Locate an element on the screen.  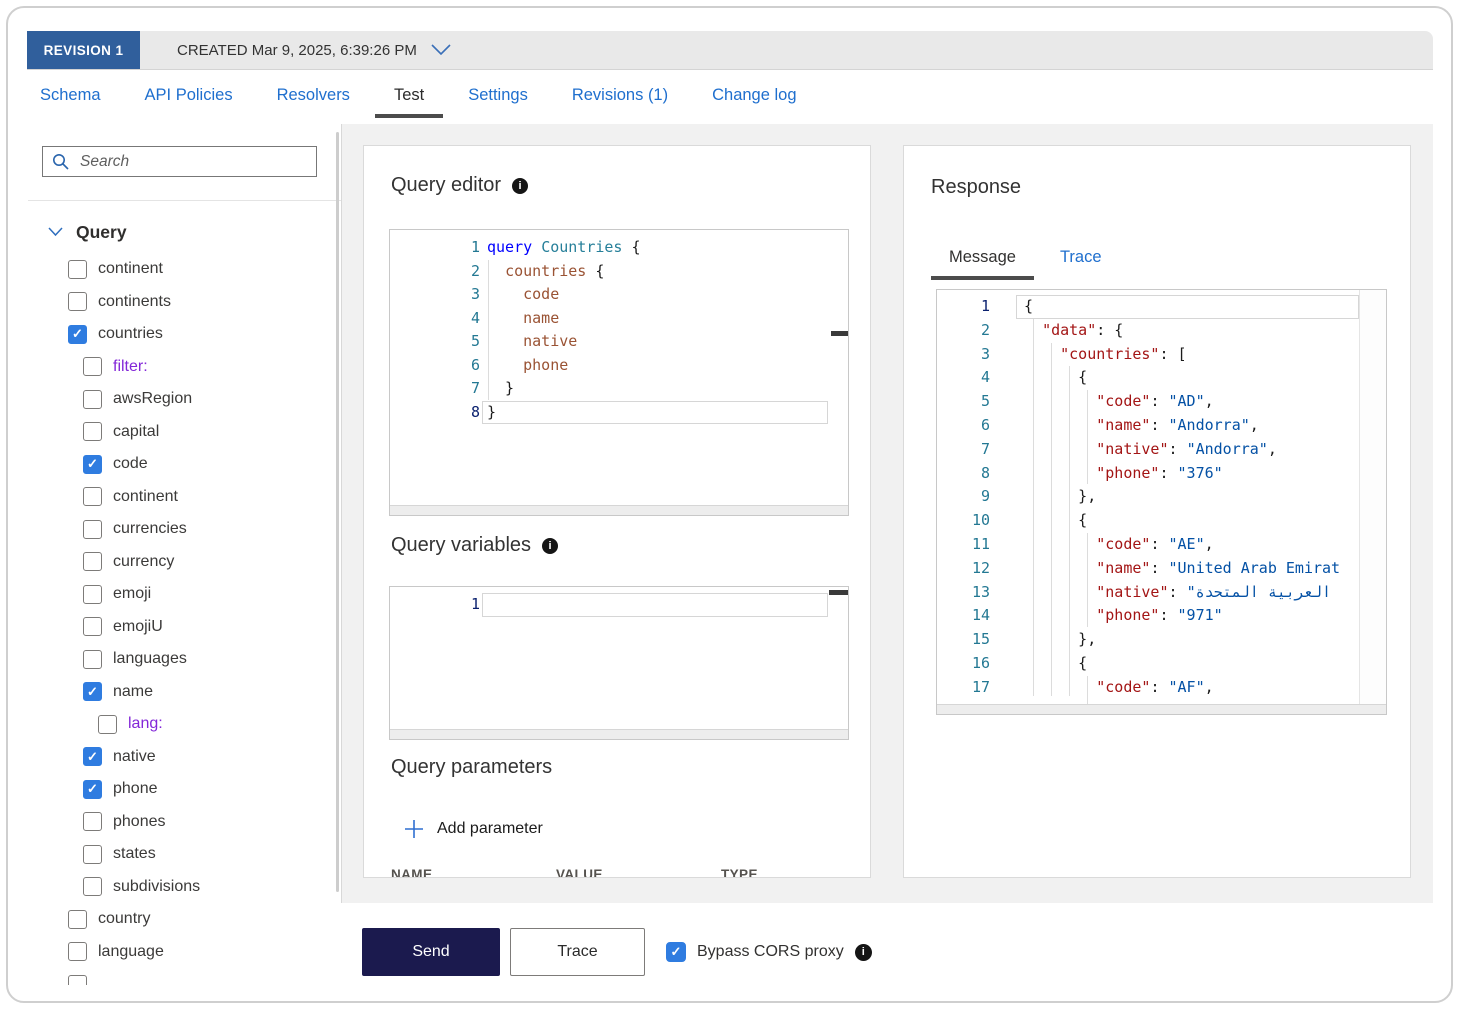
tab-test: Test is located at coordinates (409, 99).